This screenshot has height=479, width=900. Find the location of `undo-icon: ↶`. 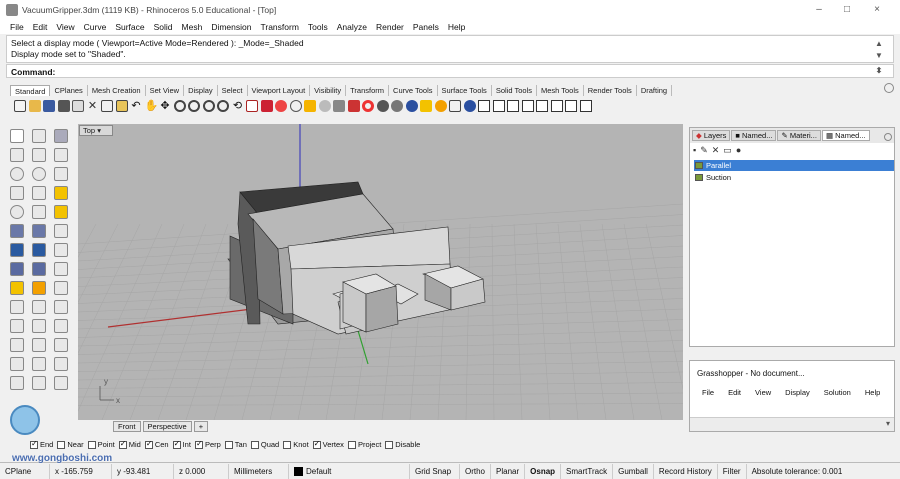

undo-icon: ↶ is located at coordinates (136, 106).